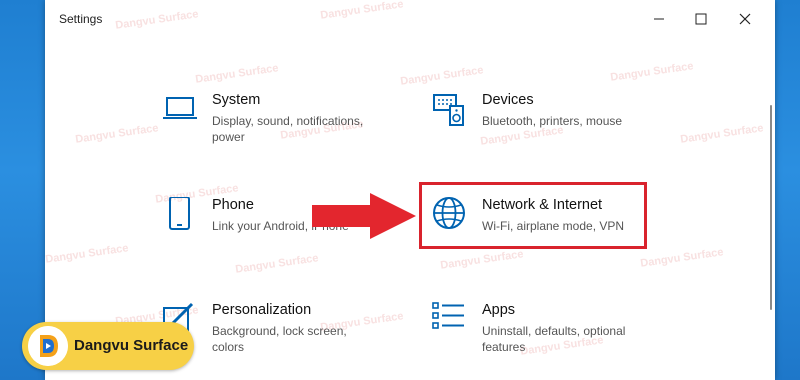 The height and width of the screenshot is (380, 800). I want to click on highlight-box, so click(533, 215).